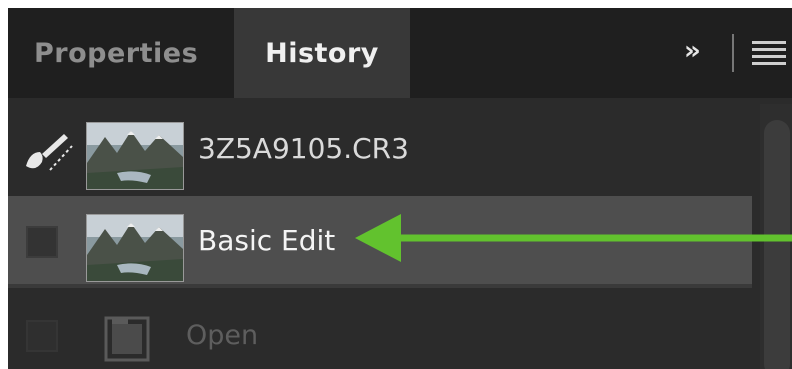 This screenshot has width=792, height=369. What do you see at coordinates (127, 339) in the screenshot?
I see `folder-icon` at bounding box center [127, 339].